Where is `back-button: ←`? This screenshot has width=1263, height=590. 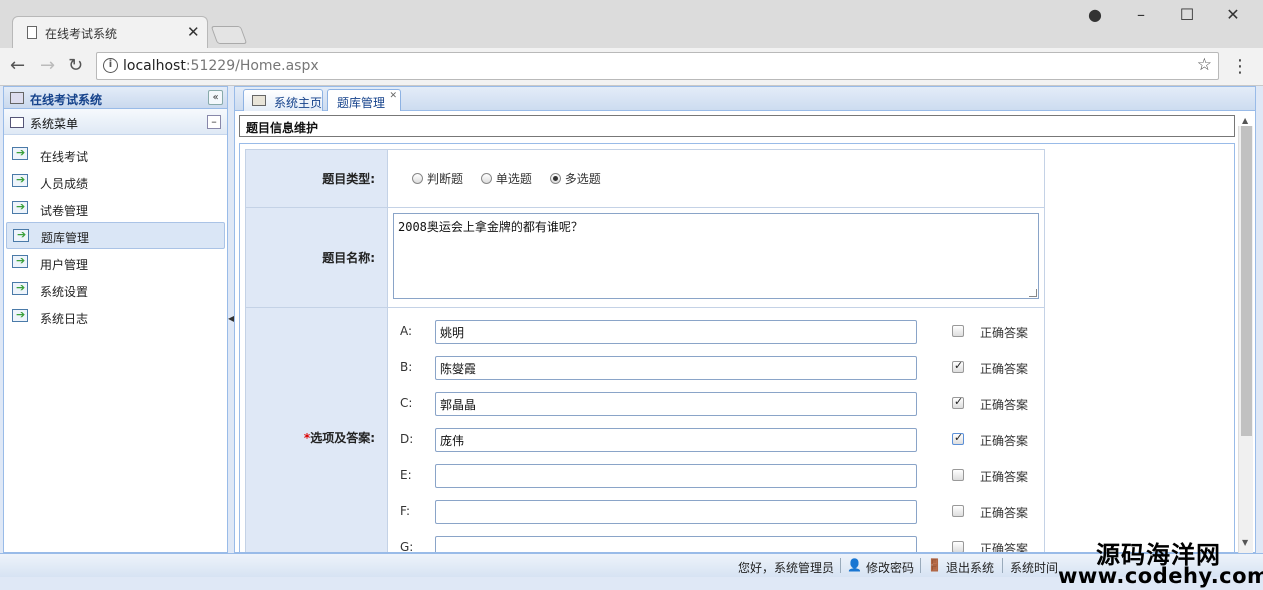 back-button: ← is located at coordinates (17, 65).